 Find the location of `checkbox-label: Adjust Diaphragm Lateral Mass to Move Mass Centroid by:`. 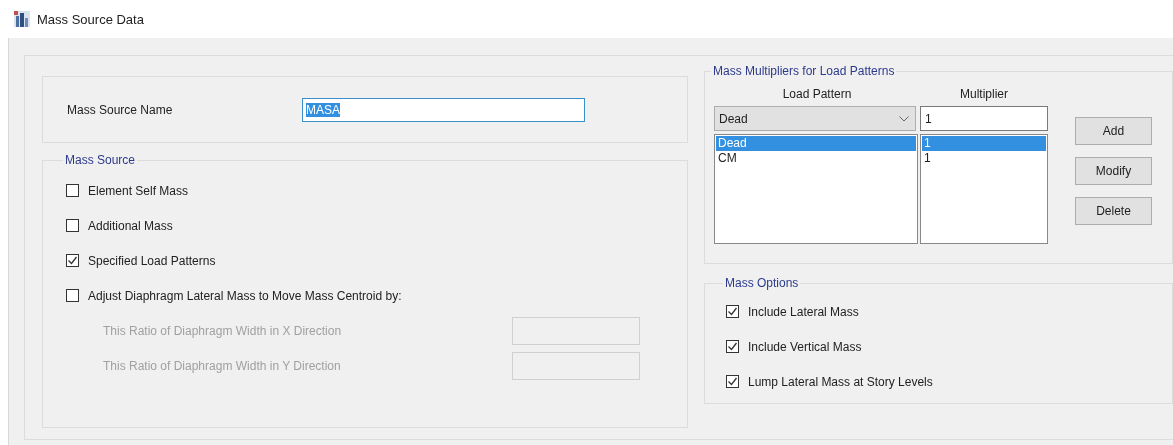

checkbox-label: Adjust Diaphragm Lateral Mass to Move Mass Centroid by: is located at coordinates (245, 295).